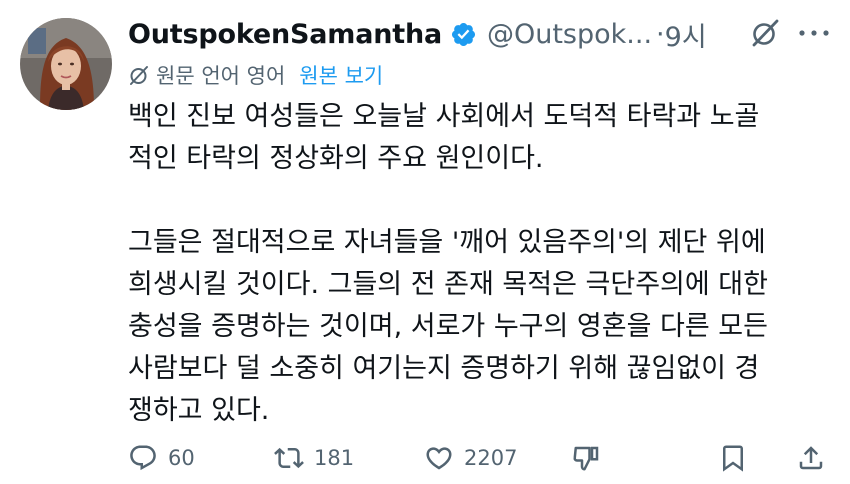  I want to click on reply-count: 60, so click(181, 458).